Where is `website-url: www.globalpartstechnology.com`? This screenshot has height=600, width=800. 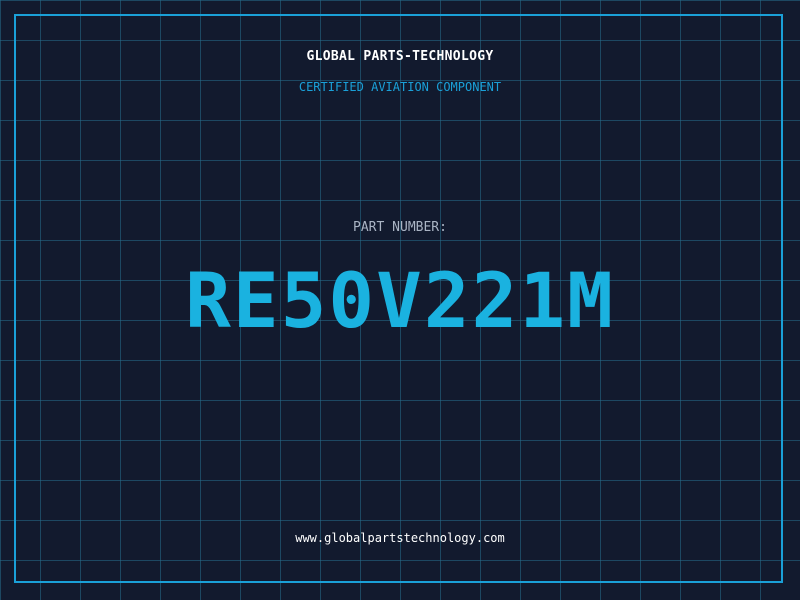 website-url: www.globalpartstechnology.com is located at coordinates (400, 538).